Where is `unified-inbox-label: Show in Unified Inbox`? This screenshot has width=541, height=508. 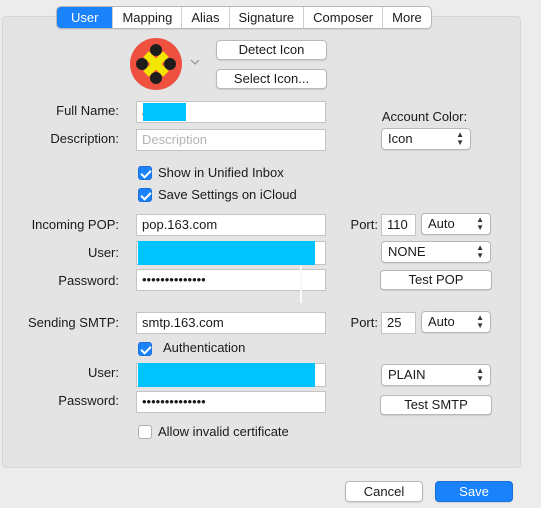
unified-inbox-label: Show in Unified Inbox is located at coordinates (221, 172).